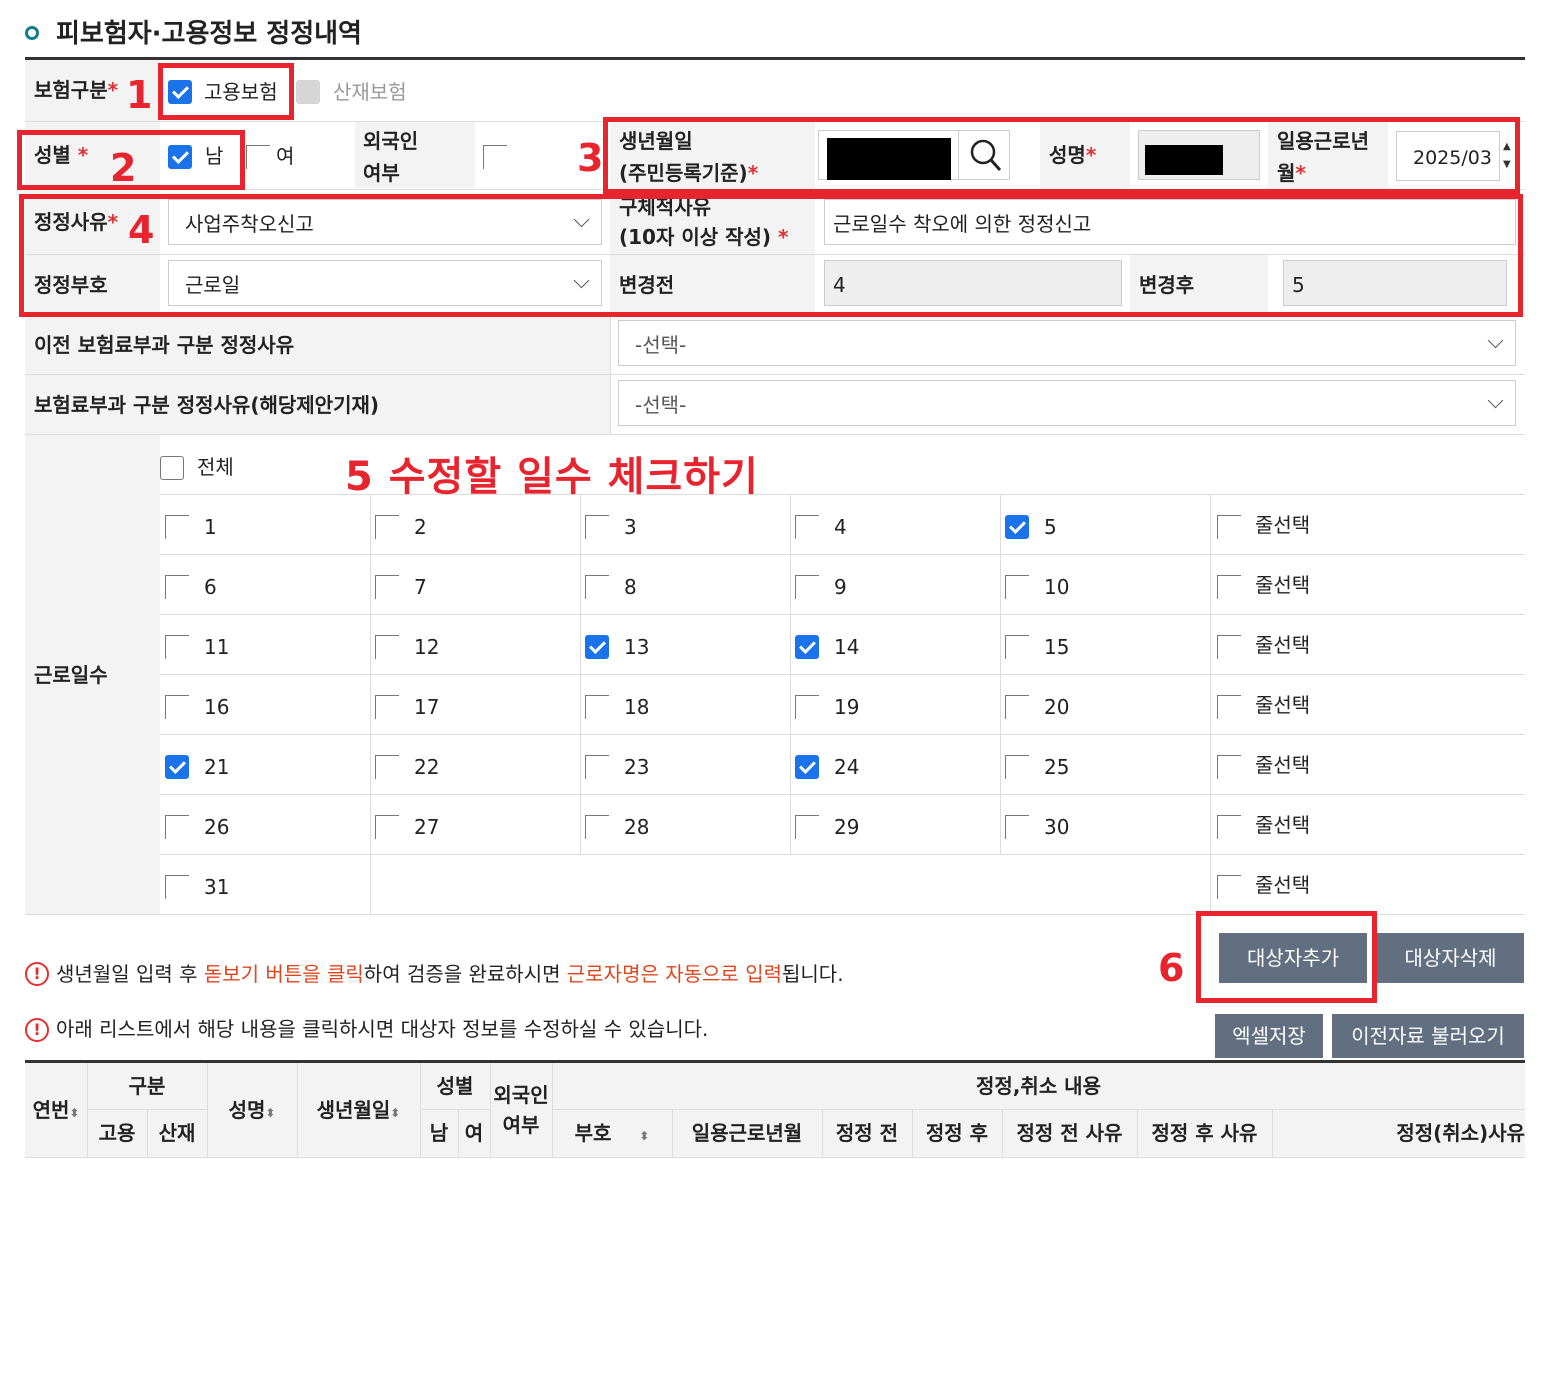 The width and height of the screenshot is (1551, 1374). What do you see at coordinates (209, 34) in the screenshot?
I see `section-title: 피보험자·고용정보 정정내역` at bounding box center [209, 34].